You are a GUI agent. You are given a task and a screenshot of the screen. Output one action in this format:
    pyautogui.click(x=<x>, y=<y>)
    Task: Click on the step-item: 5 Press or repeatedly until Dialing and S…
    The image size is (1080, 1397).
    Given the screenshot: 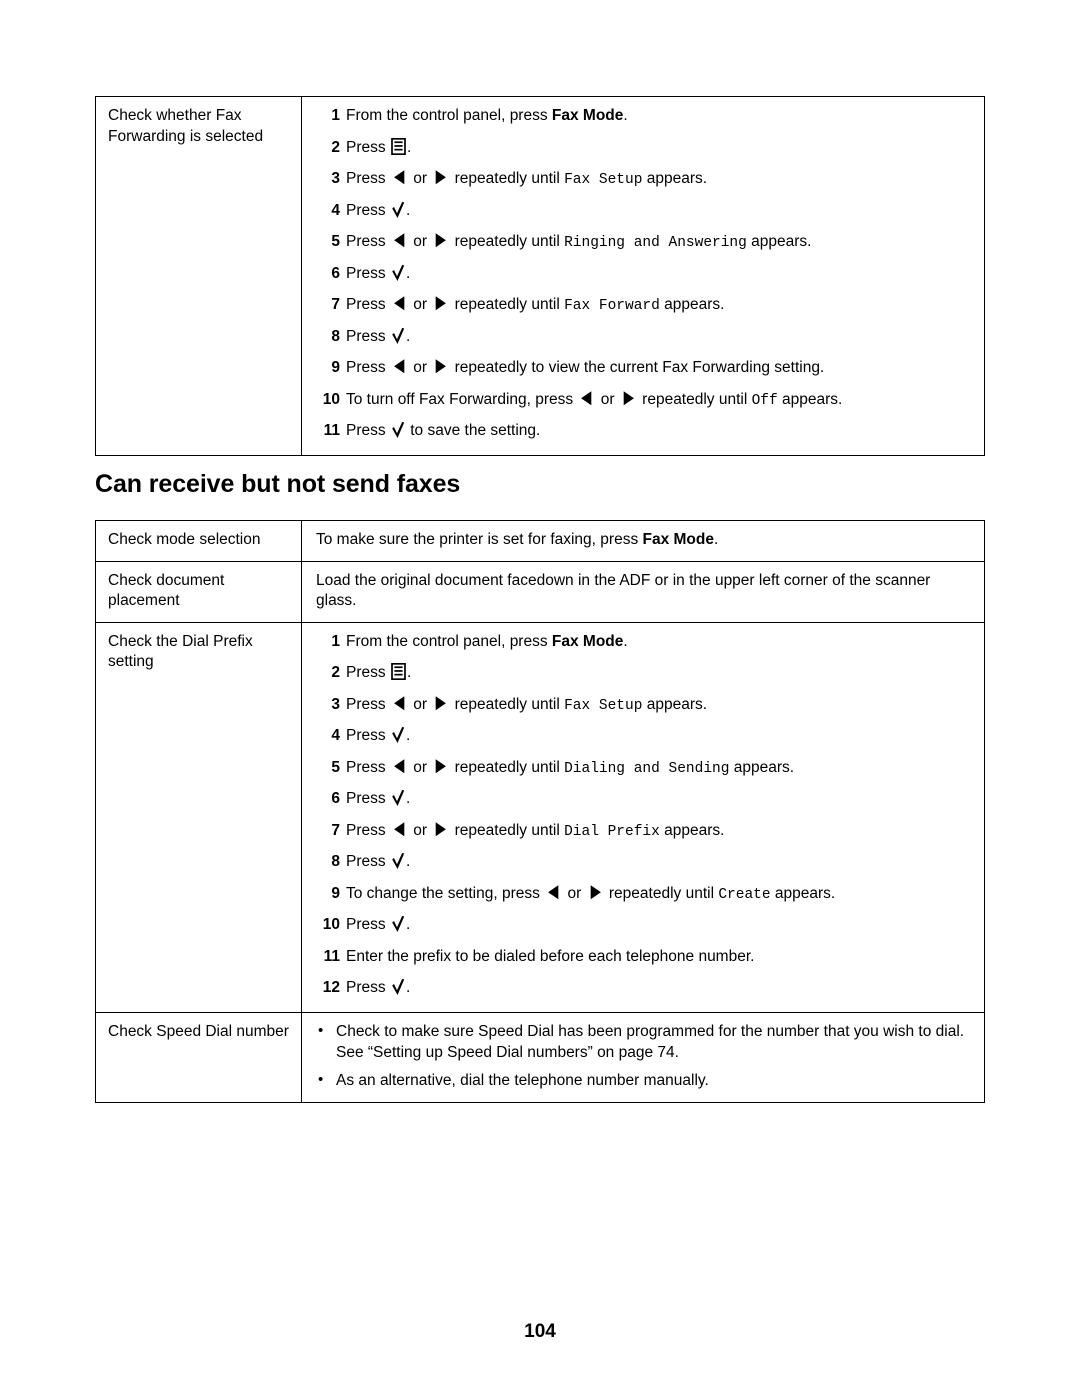 What is the action you would take?
    pyautogui.click(x=645, y=769)
    